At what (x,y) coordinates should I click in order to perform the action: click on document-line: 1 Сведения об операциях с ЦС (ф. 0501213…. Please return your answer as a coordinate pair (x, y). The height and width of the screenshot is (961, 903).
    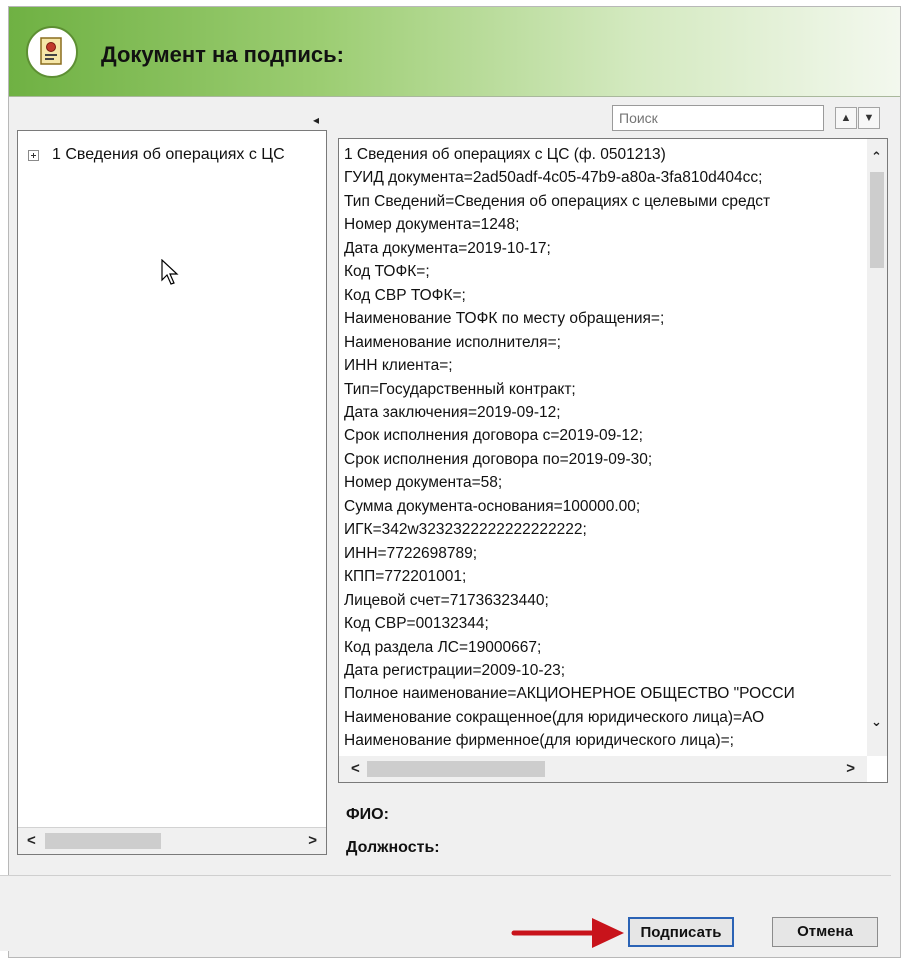
    Looking at the image, I should click on (505, 154).